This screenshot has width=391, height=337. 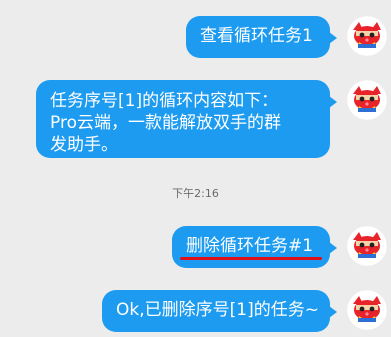 I want to click on message-text-3: 删除循环任务#1, so click(x=250, y=246).